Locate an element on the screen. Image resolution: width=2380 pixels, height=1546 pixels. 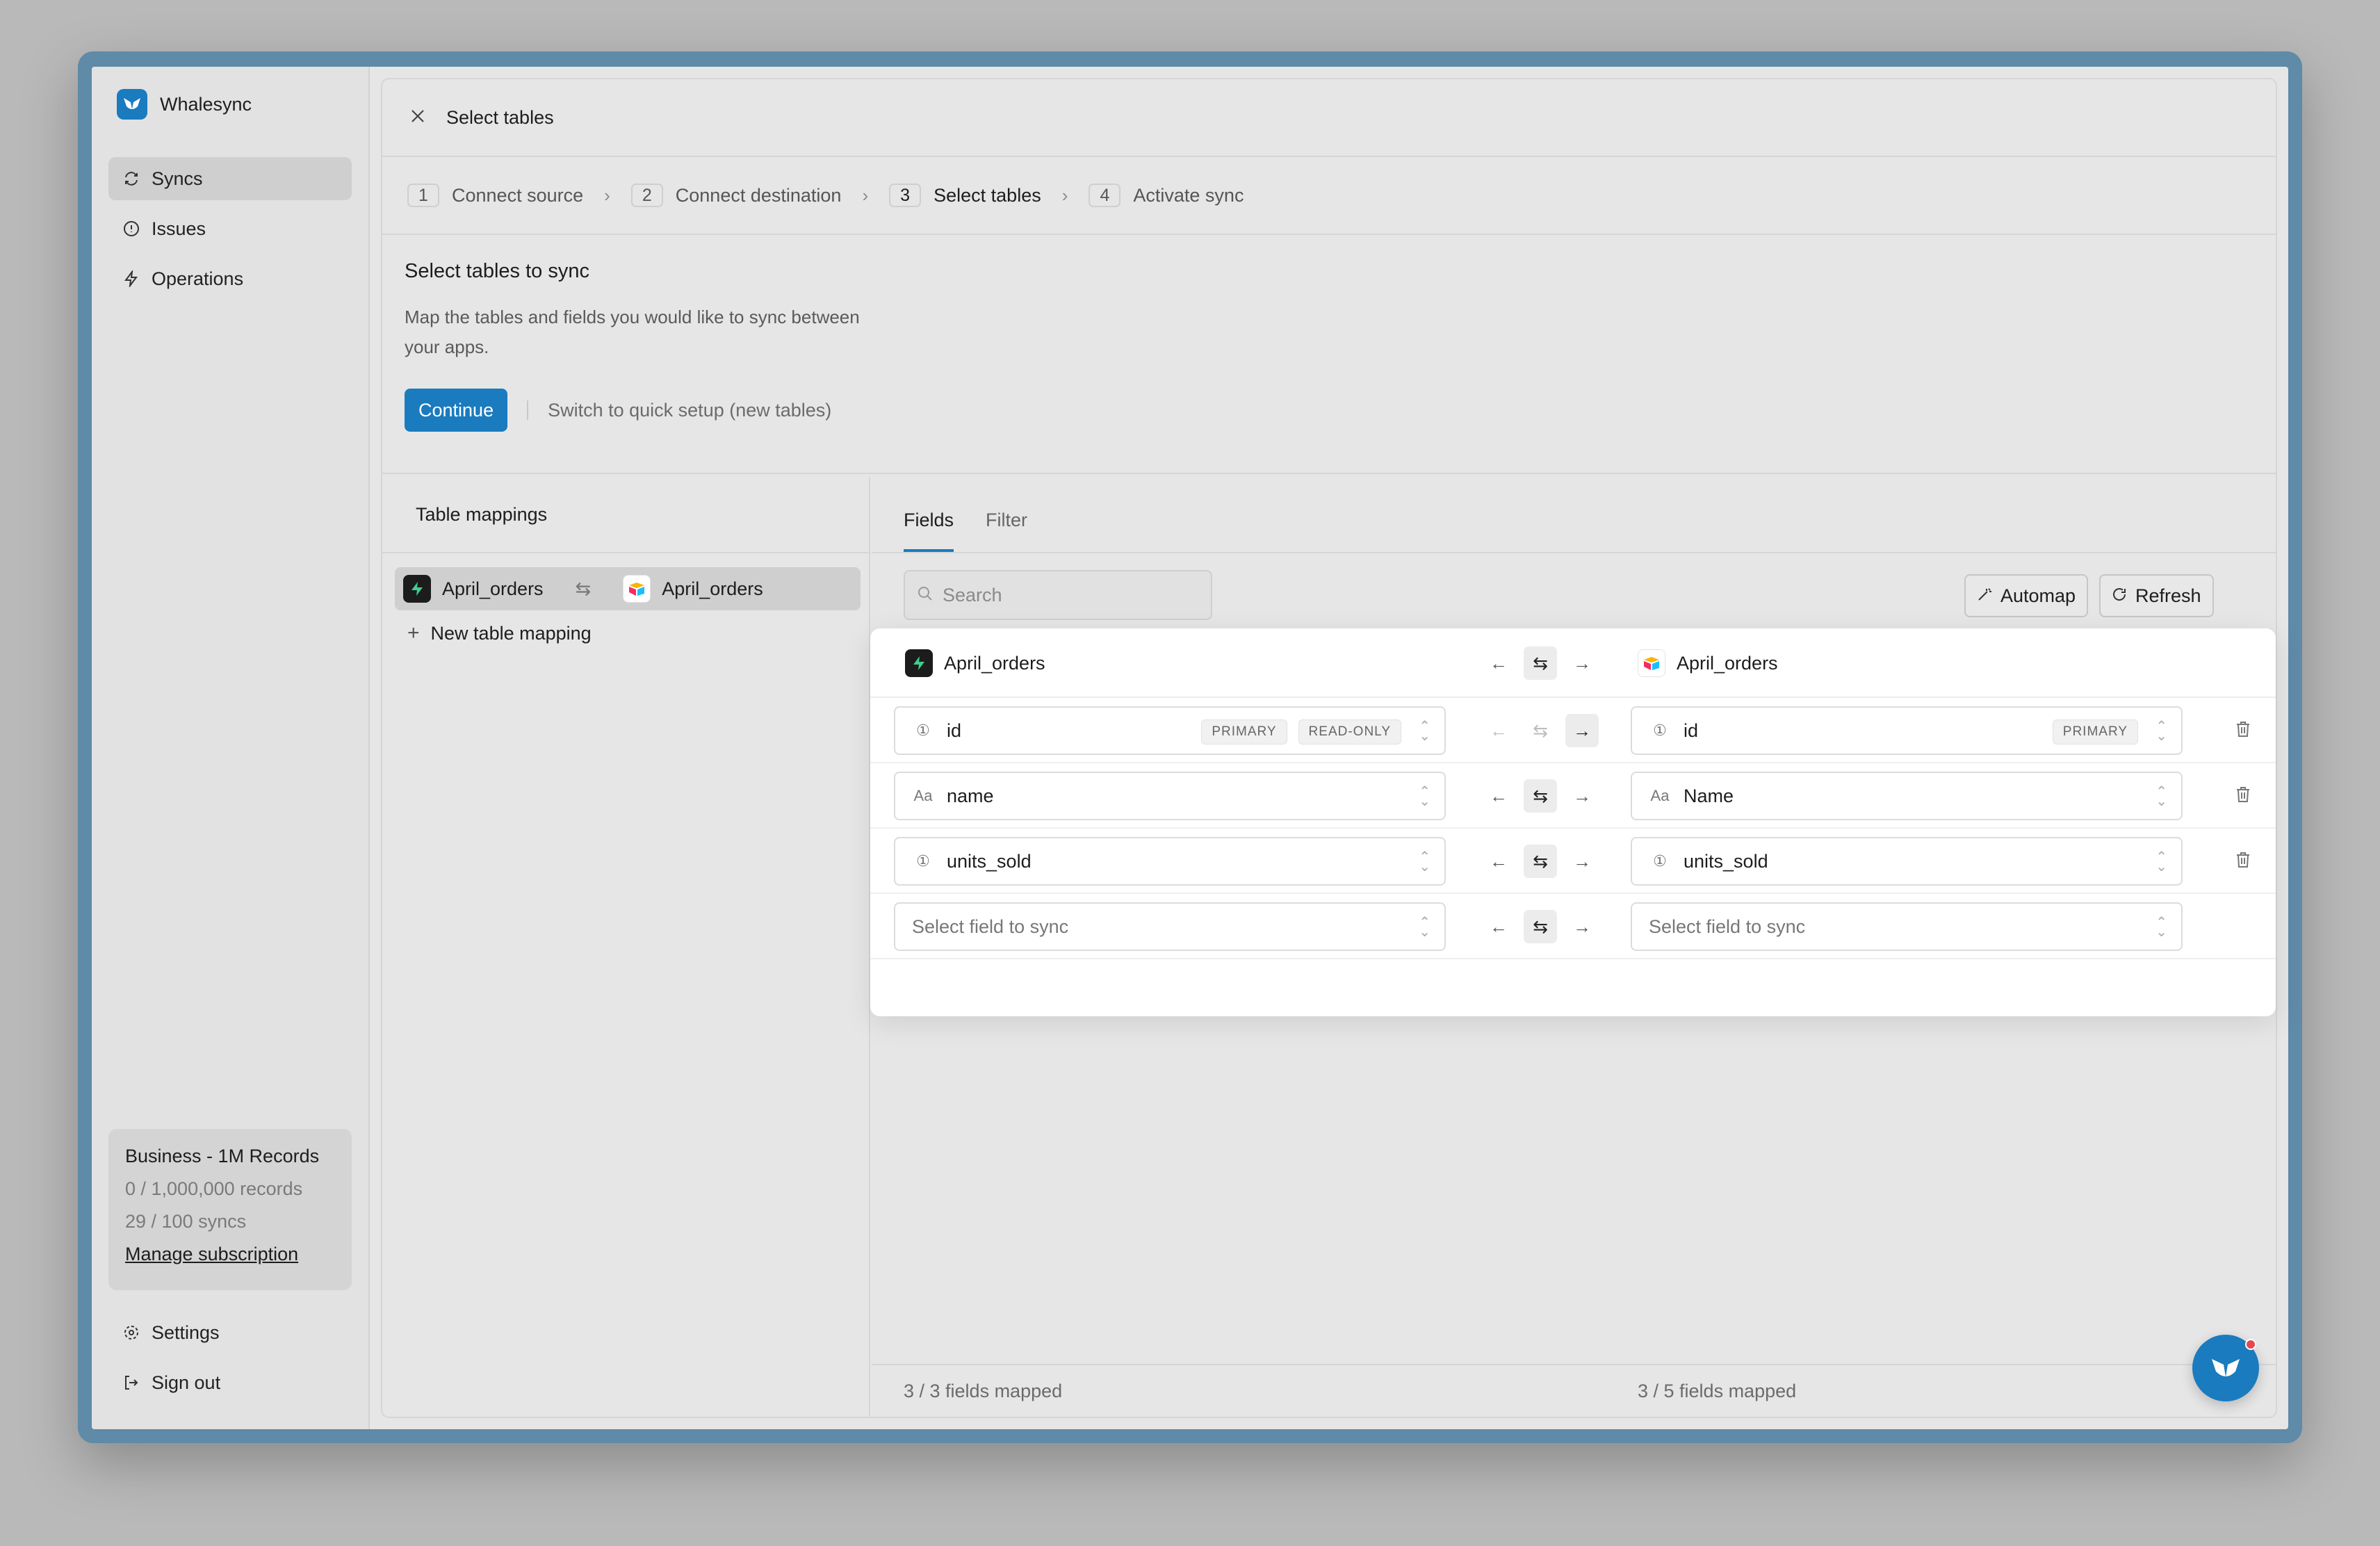
step-label: Activate sync is located at coordinates (1188, 195).